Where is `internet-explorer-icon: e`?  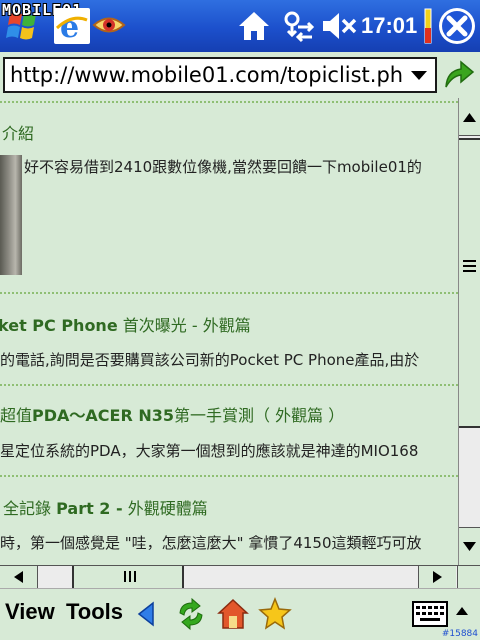
internet-explorer-icon: e is located at coordinates (72, 26).